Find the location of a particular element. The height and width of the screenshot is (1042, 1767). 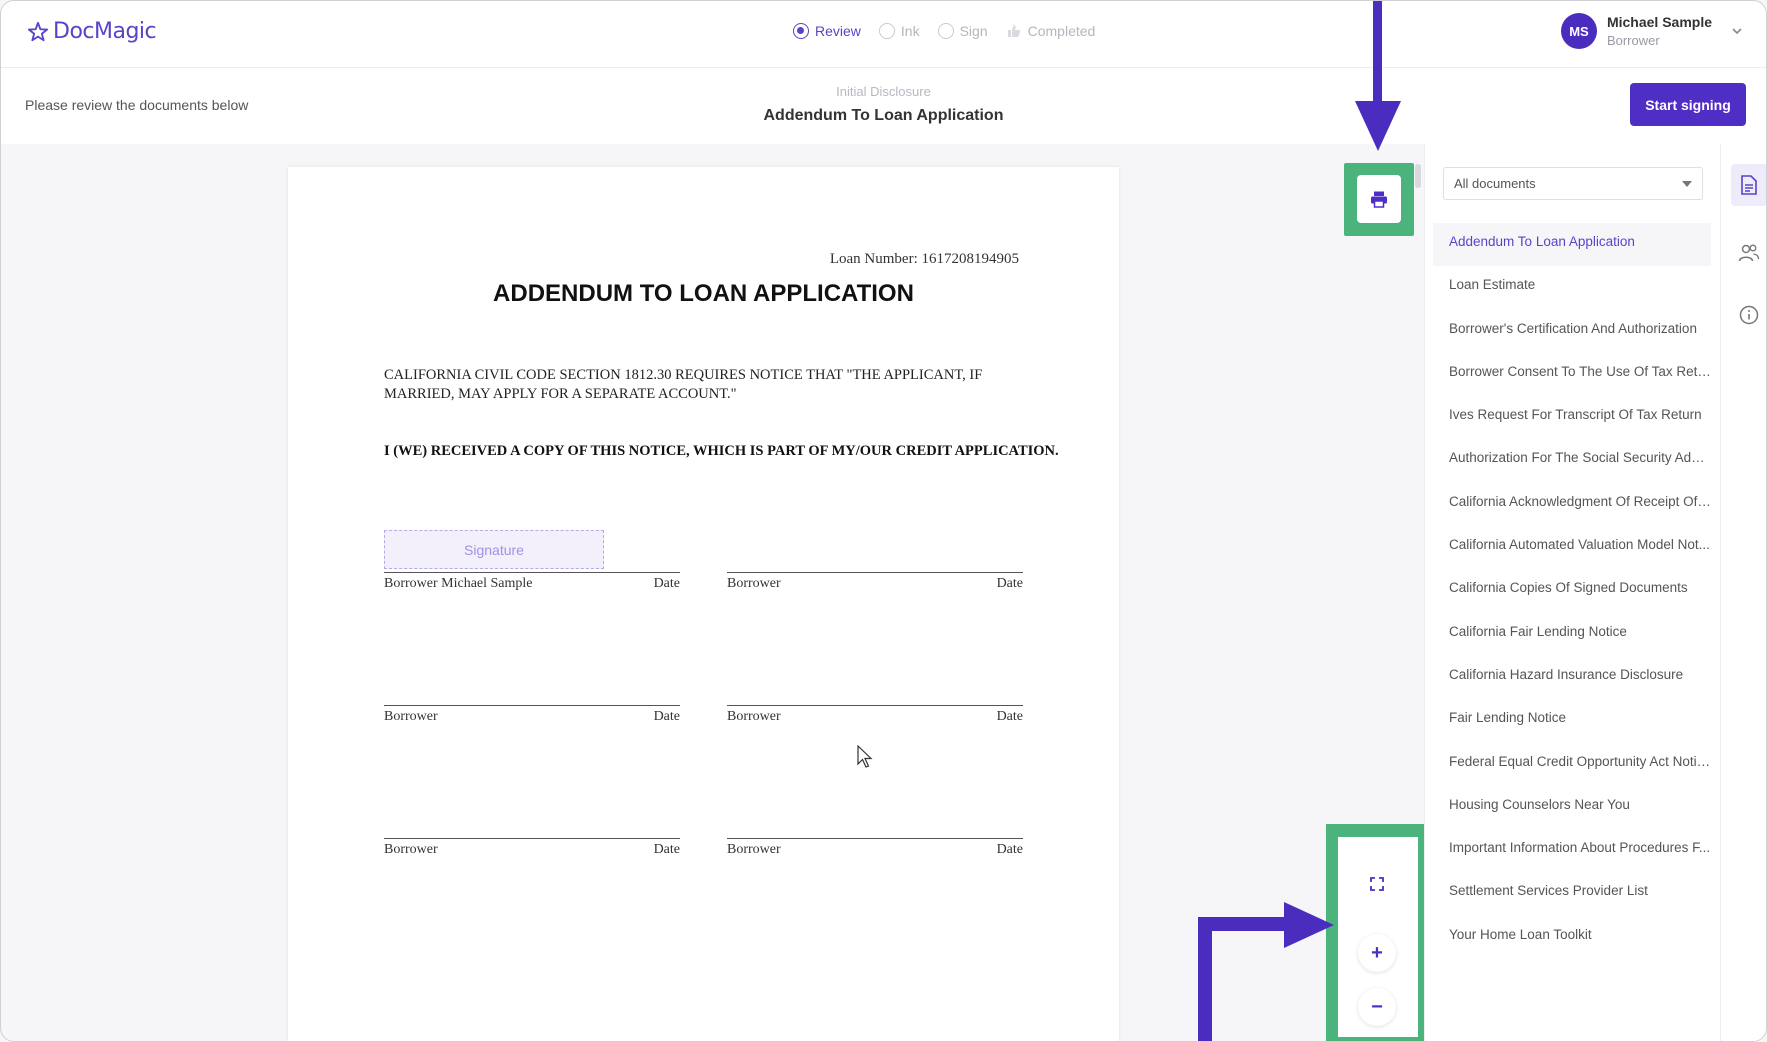

document-item: Loan Estimate is located at coordinates (1572, 287).